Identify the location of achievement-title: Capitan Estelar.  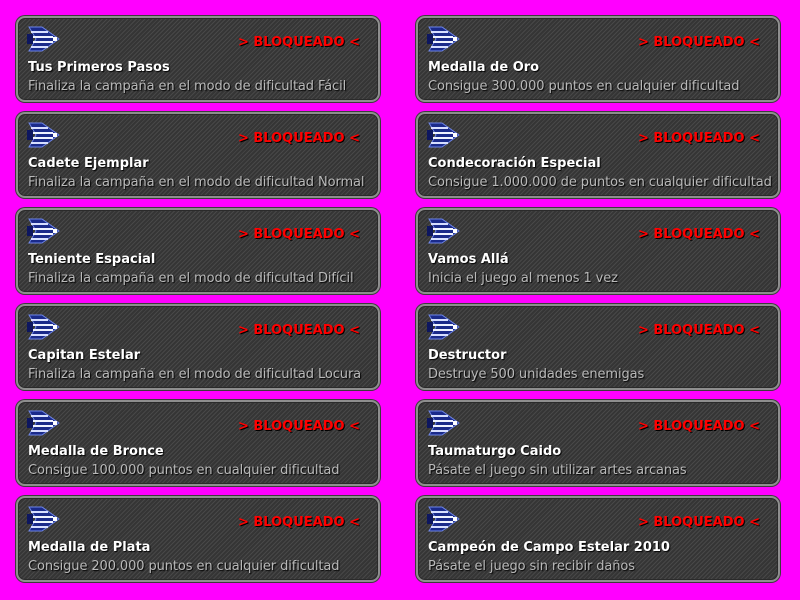
(84, 355).